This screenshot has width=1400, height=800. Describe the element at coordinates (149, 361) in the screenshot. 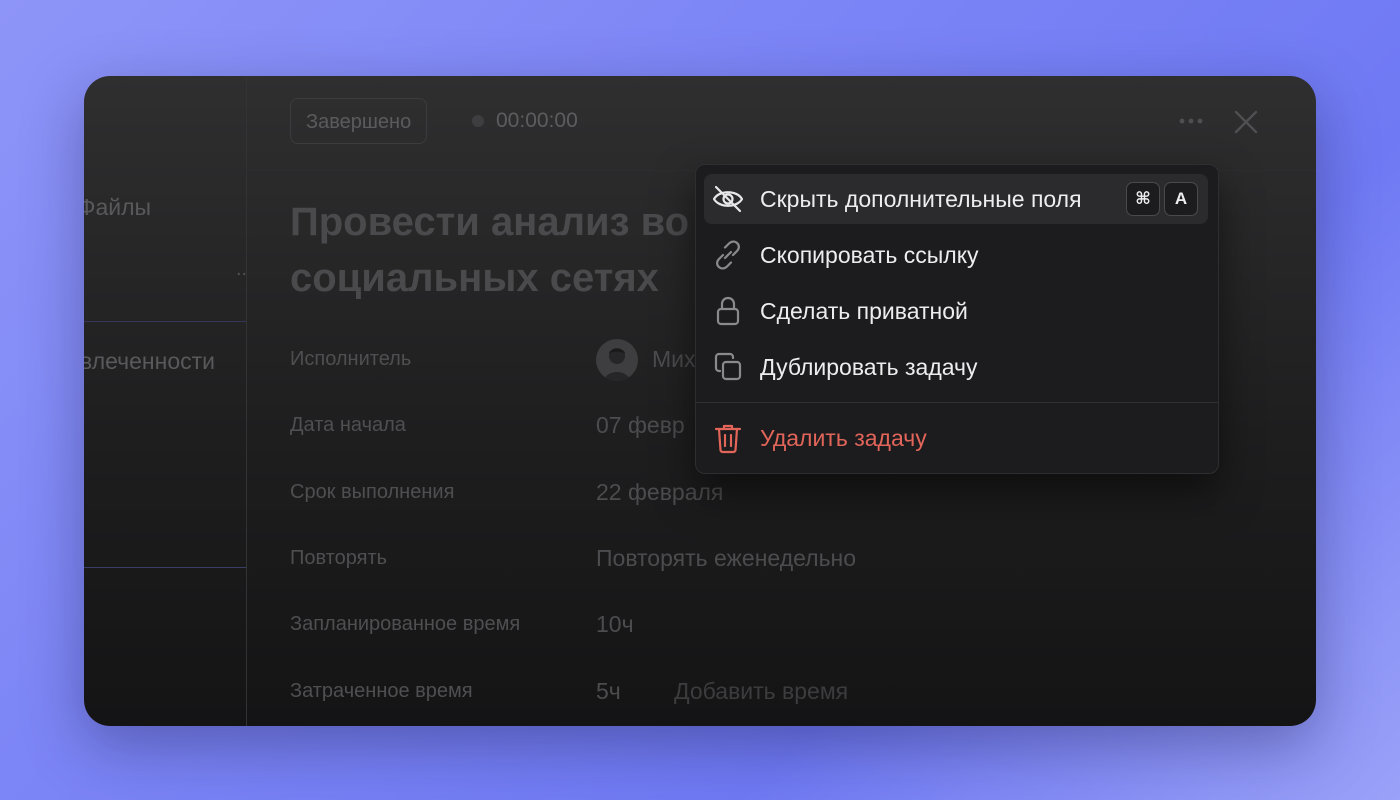

I see `sidebar-item-engagement: влеченности` at that location.